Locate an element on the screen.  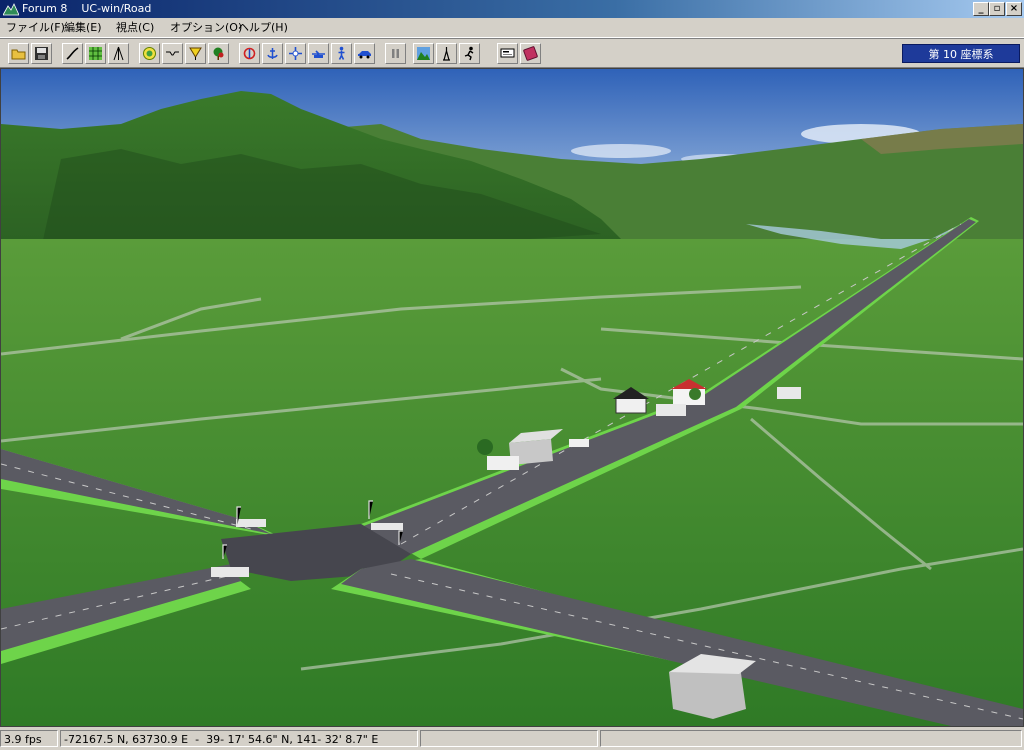
display-icon is located at coordinates (507, 53).